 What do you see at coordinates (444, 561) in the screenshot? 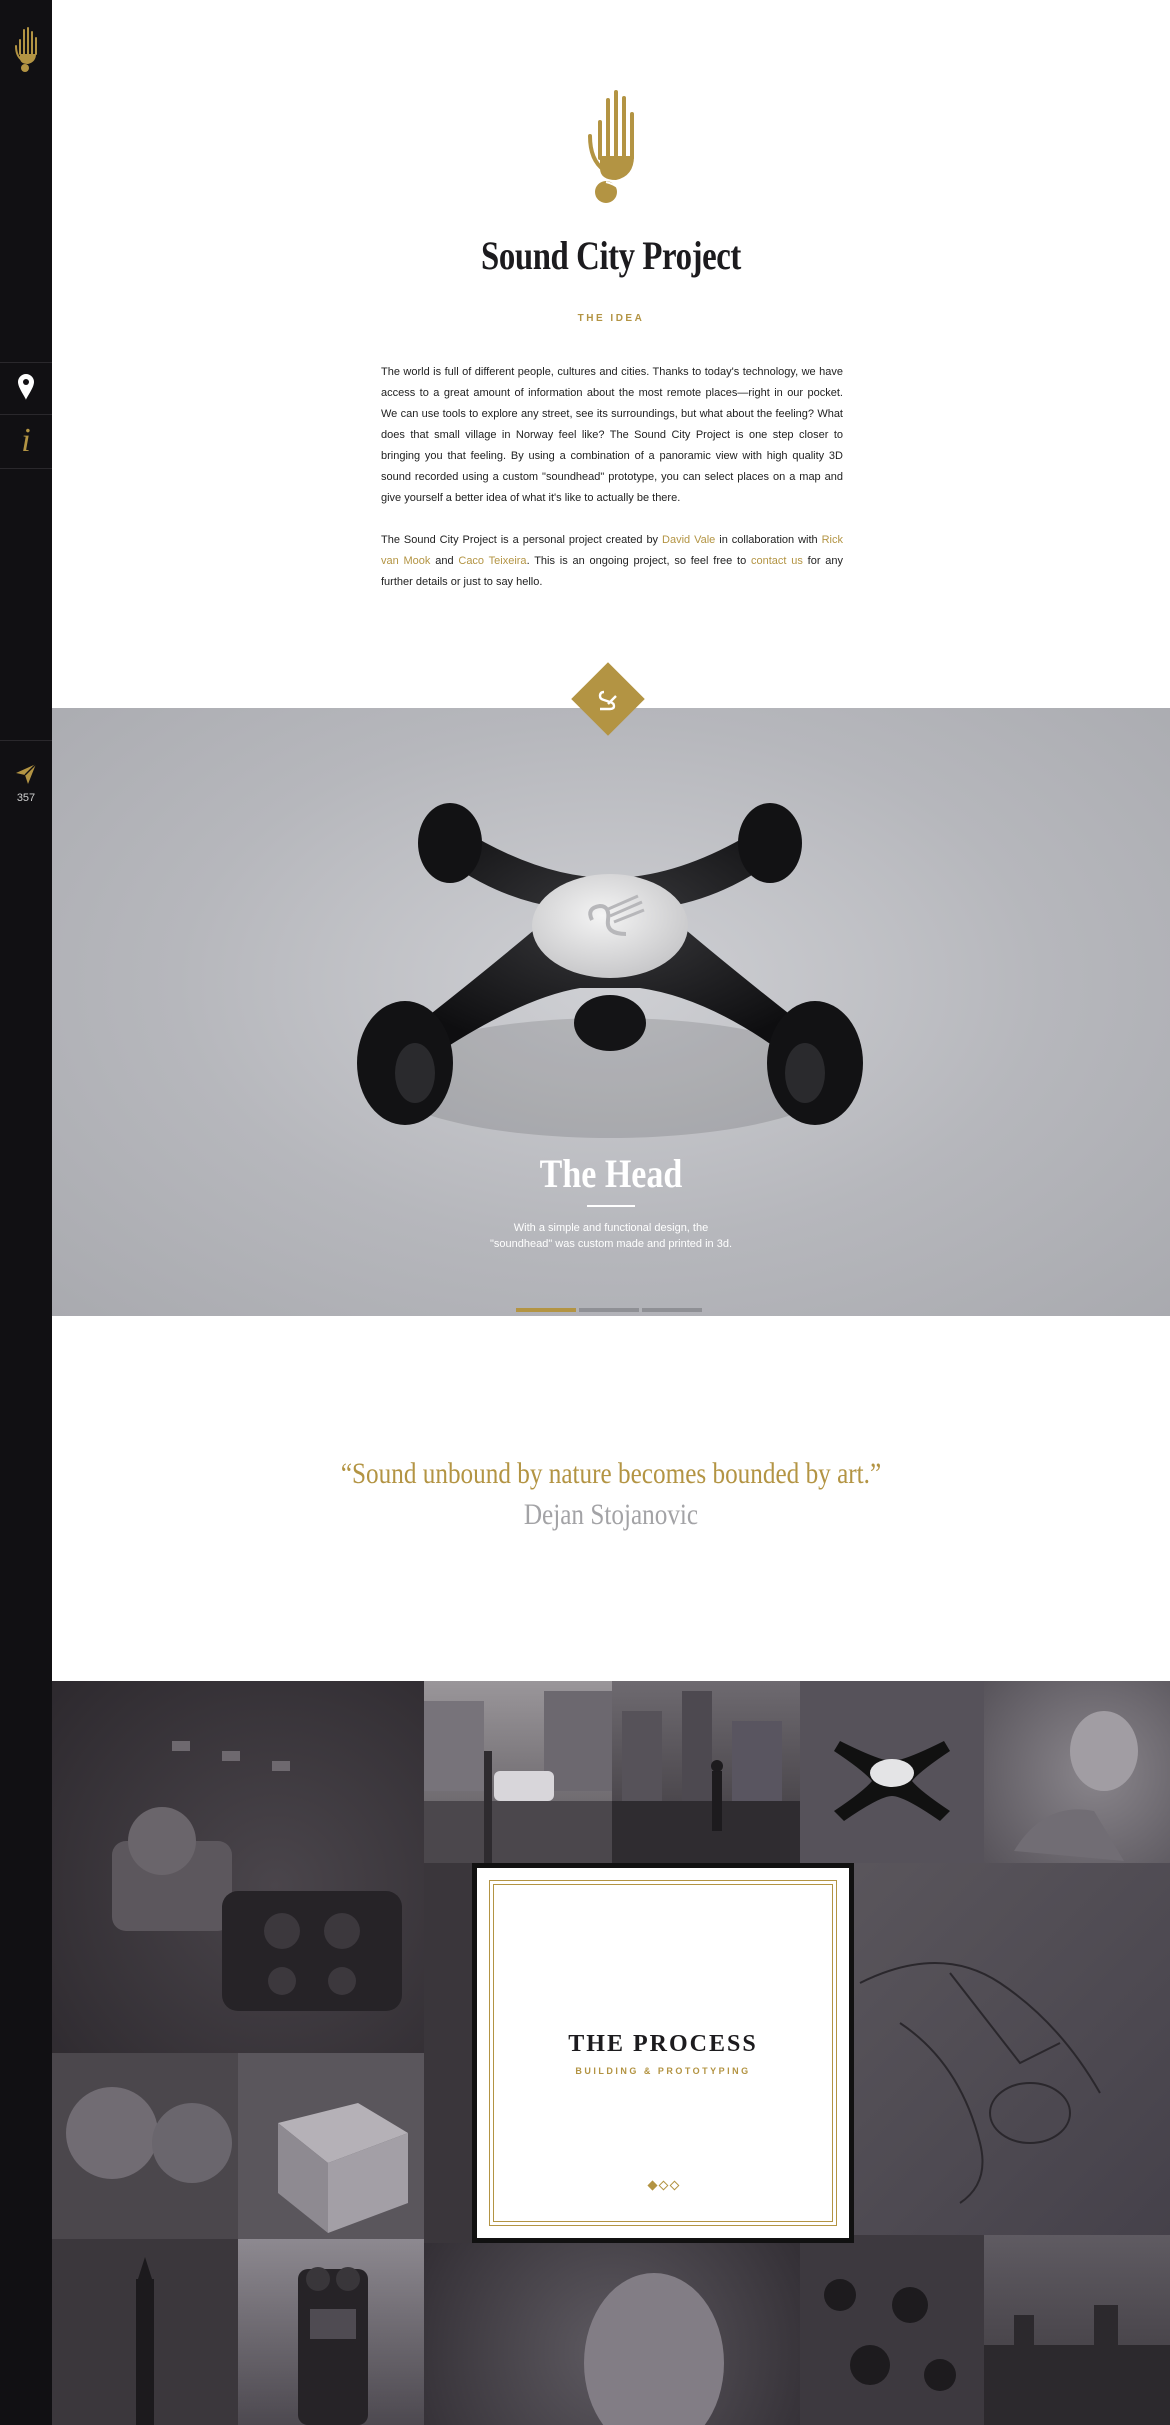
I see `credits-text: and` at bounding box center [444, 561].